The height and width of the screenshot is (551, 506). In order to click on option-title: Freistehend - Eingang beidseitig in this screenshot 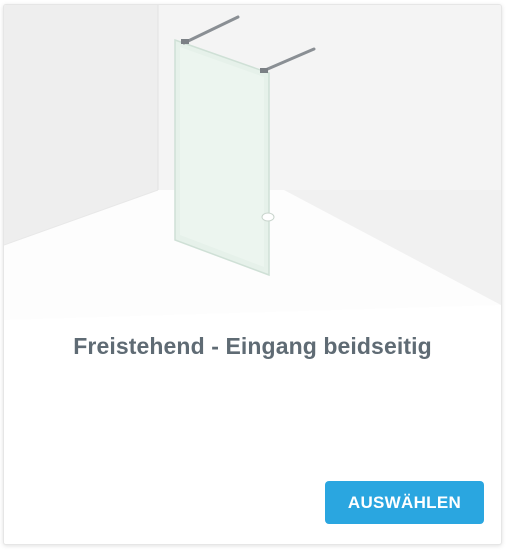, I will do `click(252, 346)`.